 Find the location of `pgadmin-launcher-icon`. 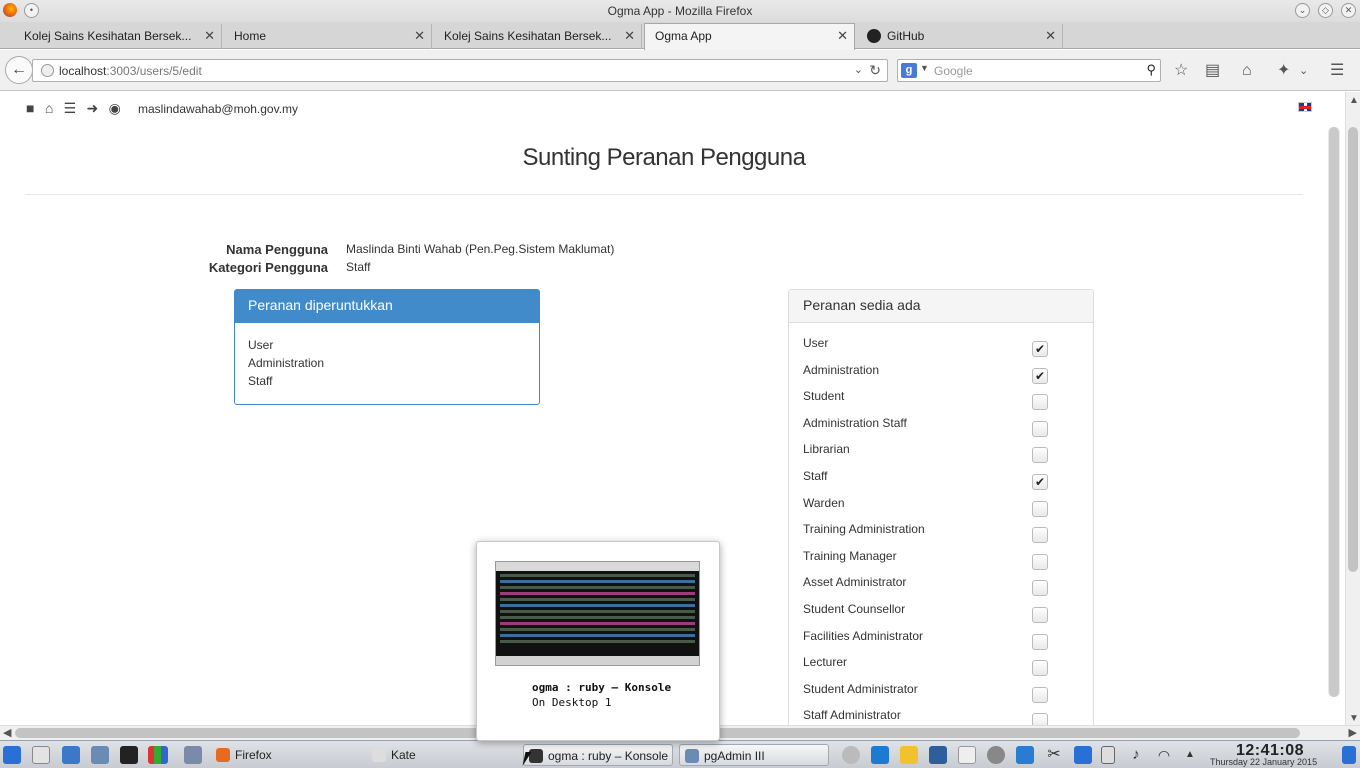

pgadmin-launcher-icon is located at coordinates (100, 755).